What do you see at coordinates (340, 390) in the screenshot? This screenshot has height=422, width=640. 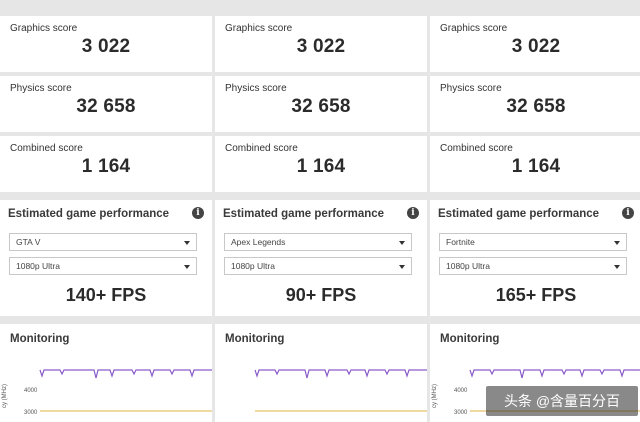 I see `monitoring-chart` at bounding box center [340, 390].